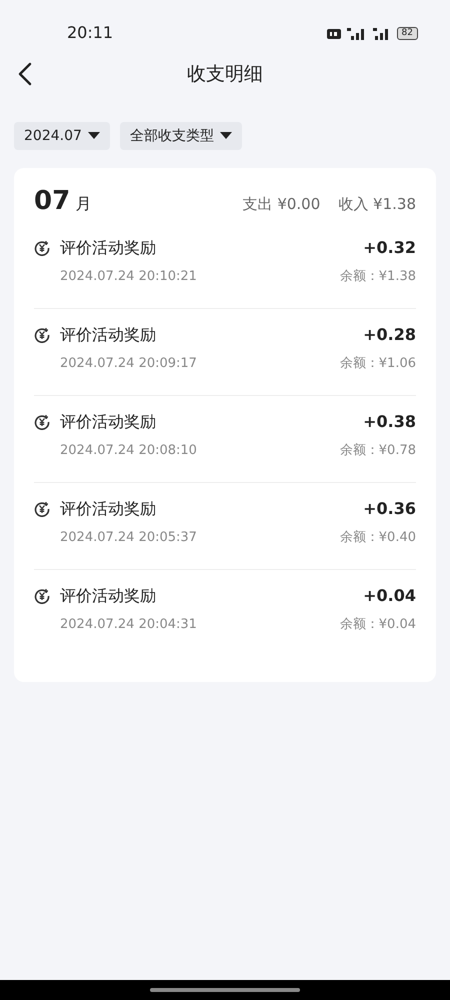  Describe the element at coordinates (90, 32) in the screenshot. I see `status-time: 20:11` at that location.